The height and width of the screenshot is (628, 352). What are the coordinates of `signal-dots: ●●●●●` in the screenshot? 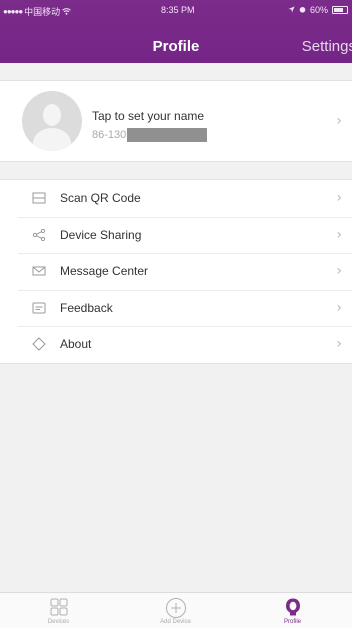 It's located at (13, 11).